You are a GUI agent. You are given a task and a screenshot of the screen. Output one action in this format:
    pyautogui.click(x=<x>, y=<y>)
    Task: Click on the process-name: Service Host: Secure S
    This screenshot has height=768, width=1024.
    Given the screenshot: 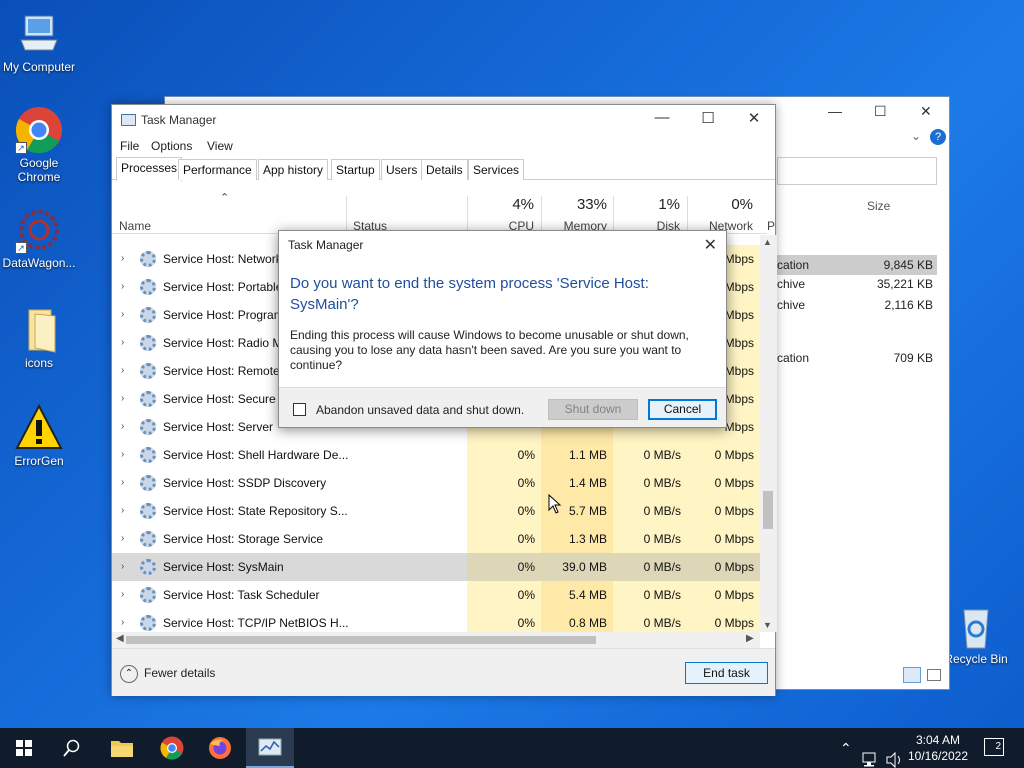 What is the action you would take?
    pyautogui.click(x=225, y=399)
    